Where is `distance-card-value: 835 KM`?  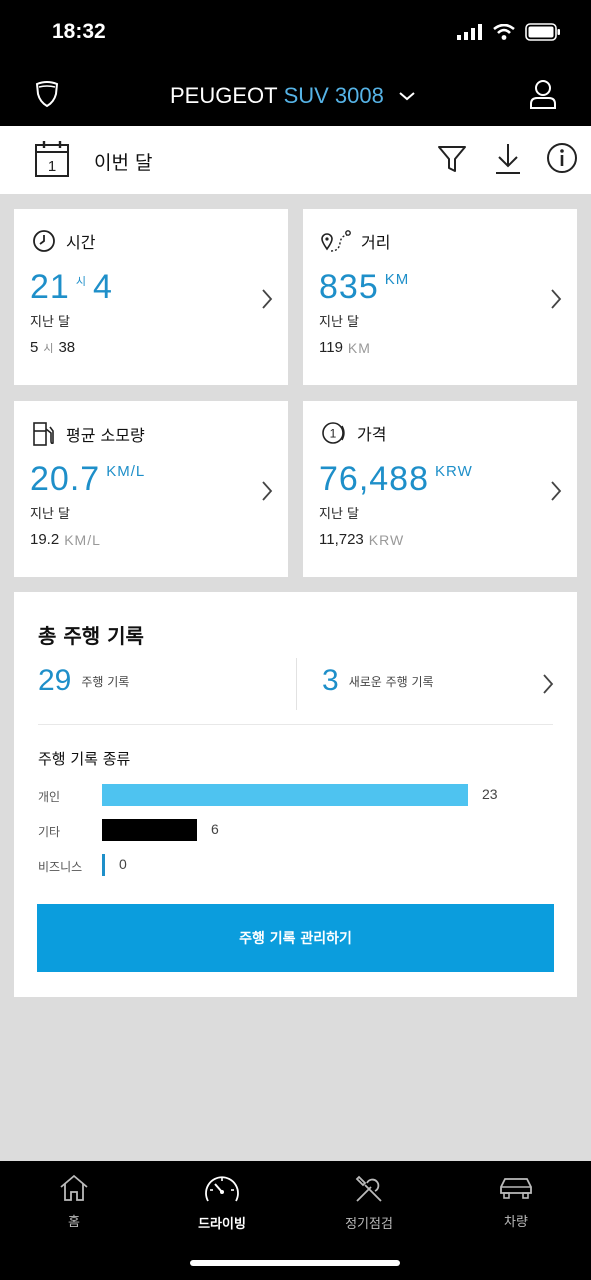
distance-card-value: 835 KM is located at coordinates (367, 287).